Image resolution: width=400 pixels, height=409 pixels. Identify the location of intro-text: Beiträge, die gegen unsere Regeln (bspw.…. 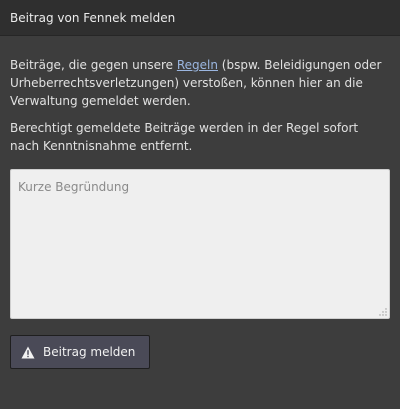
(200, 83).